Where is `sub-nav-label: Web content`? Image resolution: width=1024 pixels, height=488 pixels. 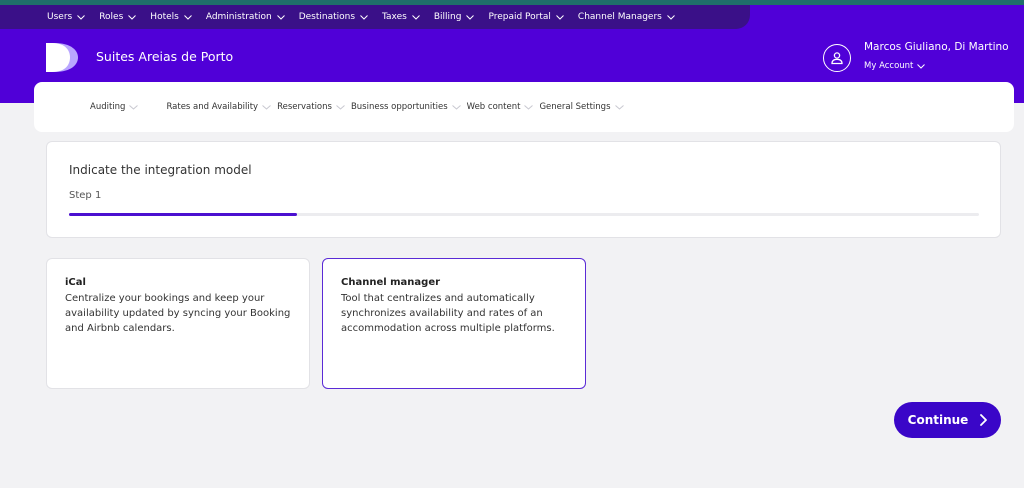 sub-nav-label: Web content is located at coordinates (493, 107).